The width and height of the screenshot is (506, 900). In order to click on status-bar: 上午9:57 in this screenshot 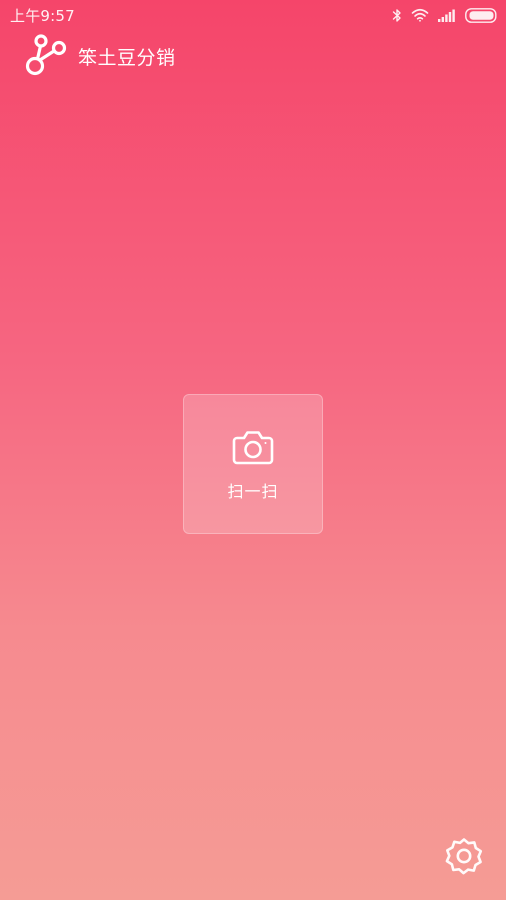, I will do `click(253, 15)`.